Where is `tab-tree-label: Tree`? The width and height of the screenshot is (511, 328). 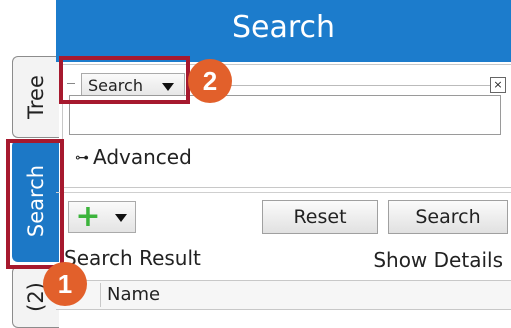 tab-tree-label: Tree is located at coordinates (36, 97).